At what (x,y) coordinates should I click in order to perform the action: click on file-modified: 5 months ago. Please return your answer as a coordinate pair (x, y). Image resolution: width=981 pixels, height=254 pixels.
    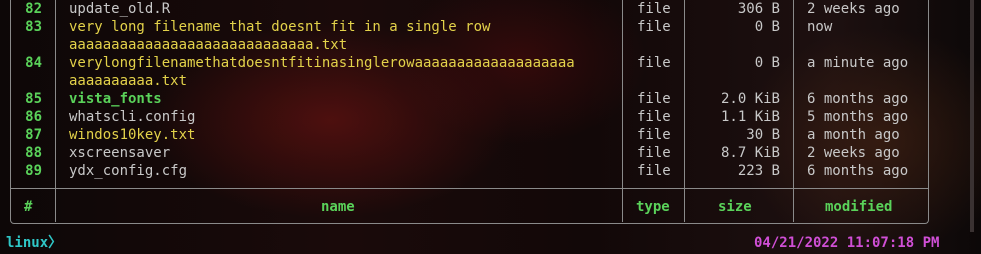
    Looking at the image, I should click on (858, 117).